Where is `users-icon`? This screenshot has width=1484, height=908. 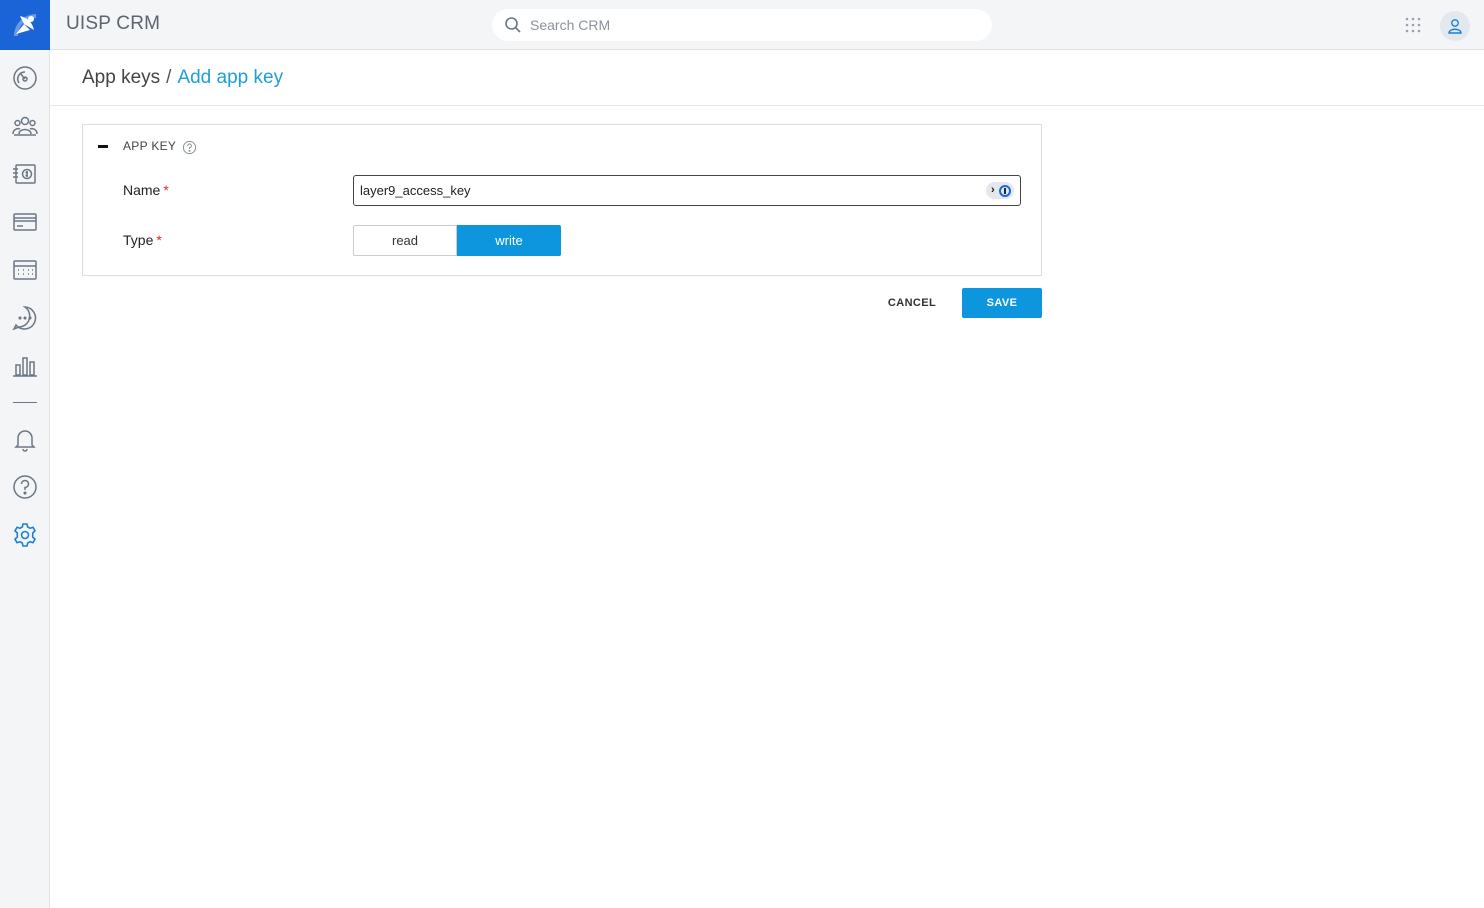 users-icon is located at coordinates (25, 126).